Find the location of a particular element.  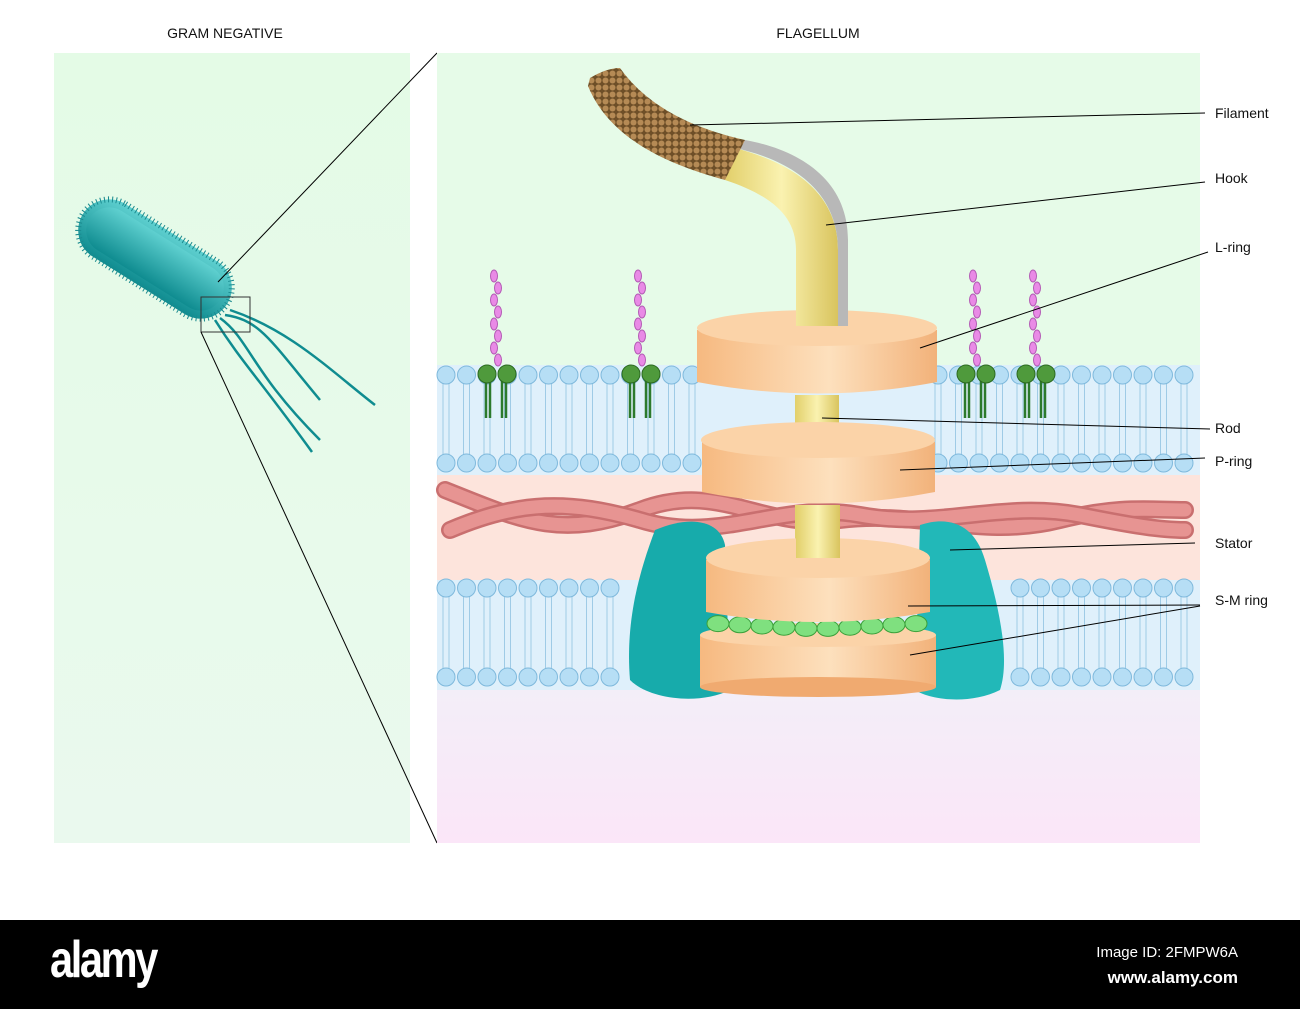

label-sm-ring: S-M ring is located at coordinates (1241, 600).